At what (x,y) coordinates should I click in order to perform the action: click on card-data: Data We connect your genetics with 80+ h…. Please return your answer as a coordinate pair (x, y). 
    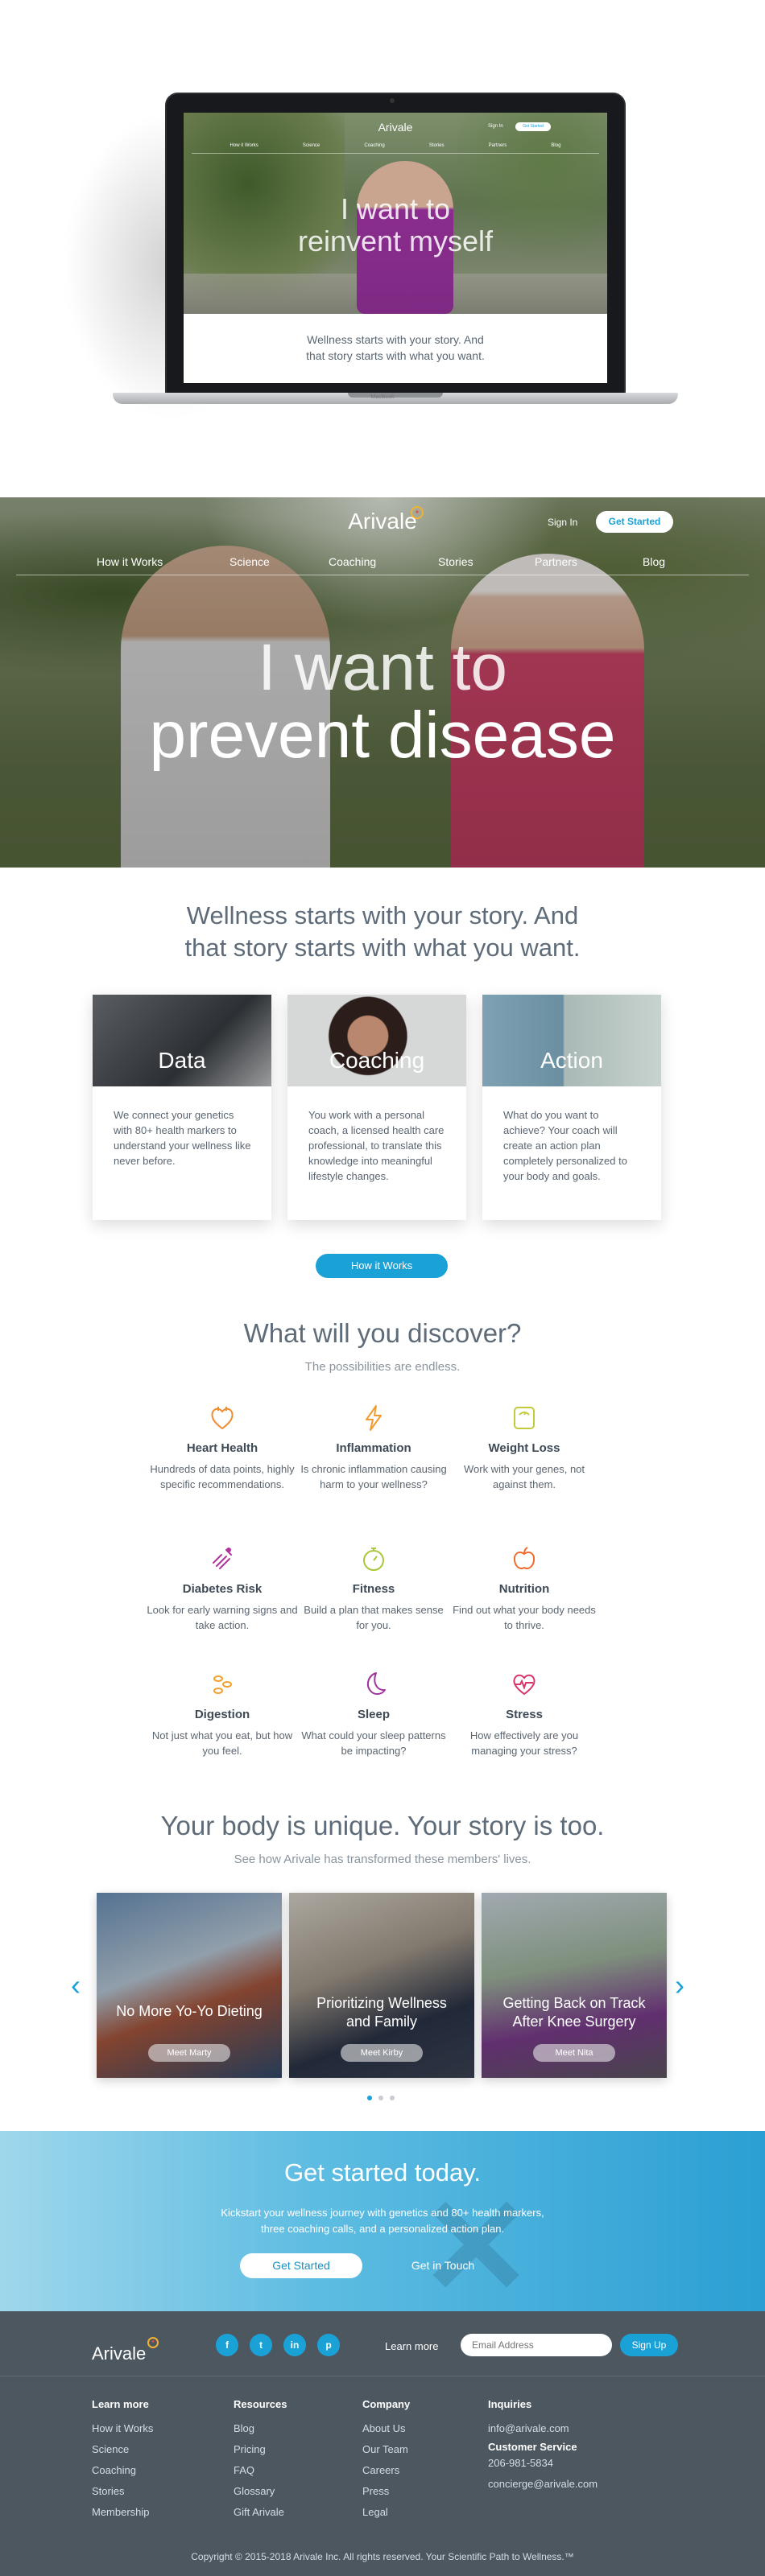
    Looking at the image, I should click on (182, 1107).